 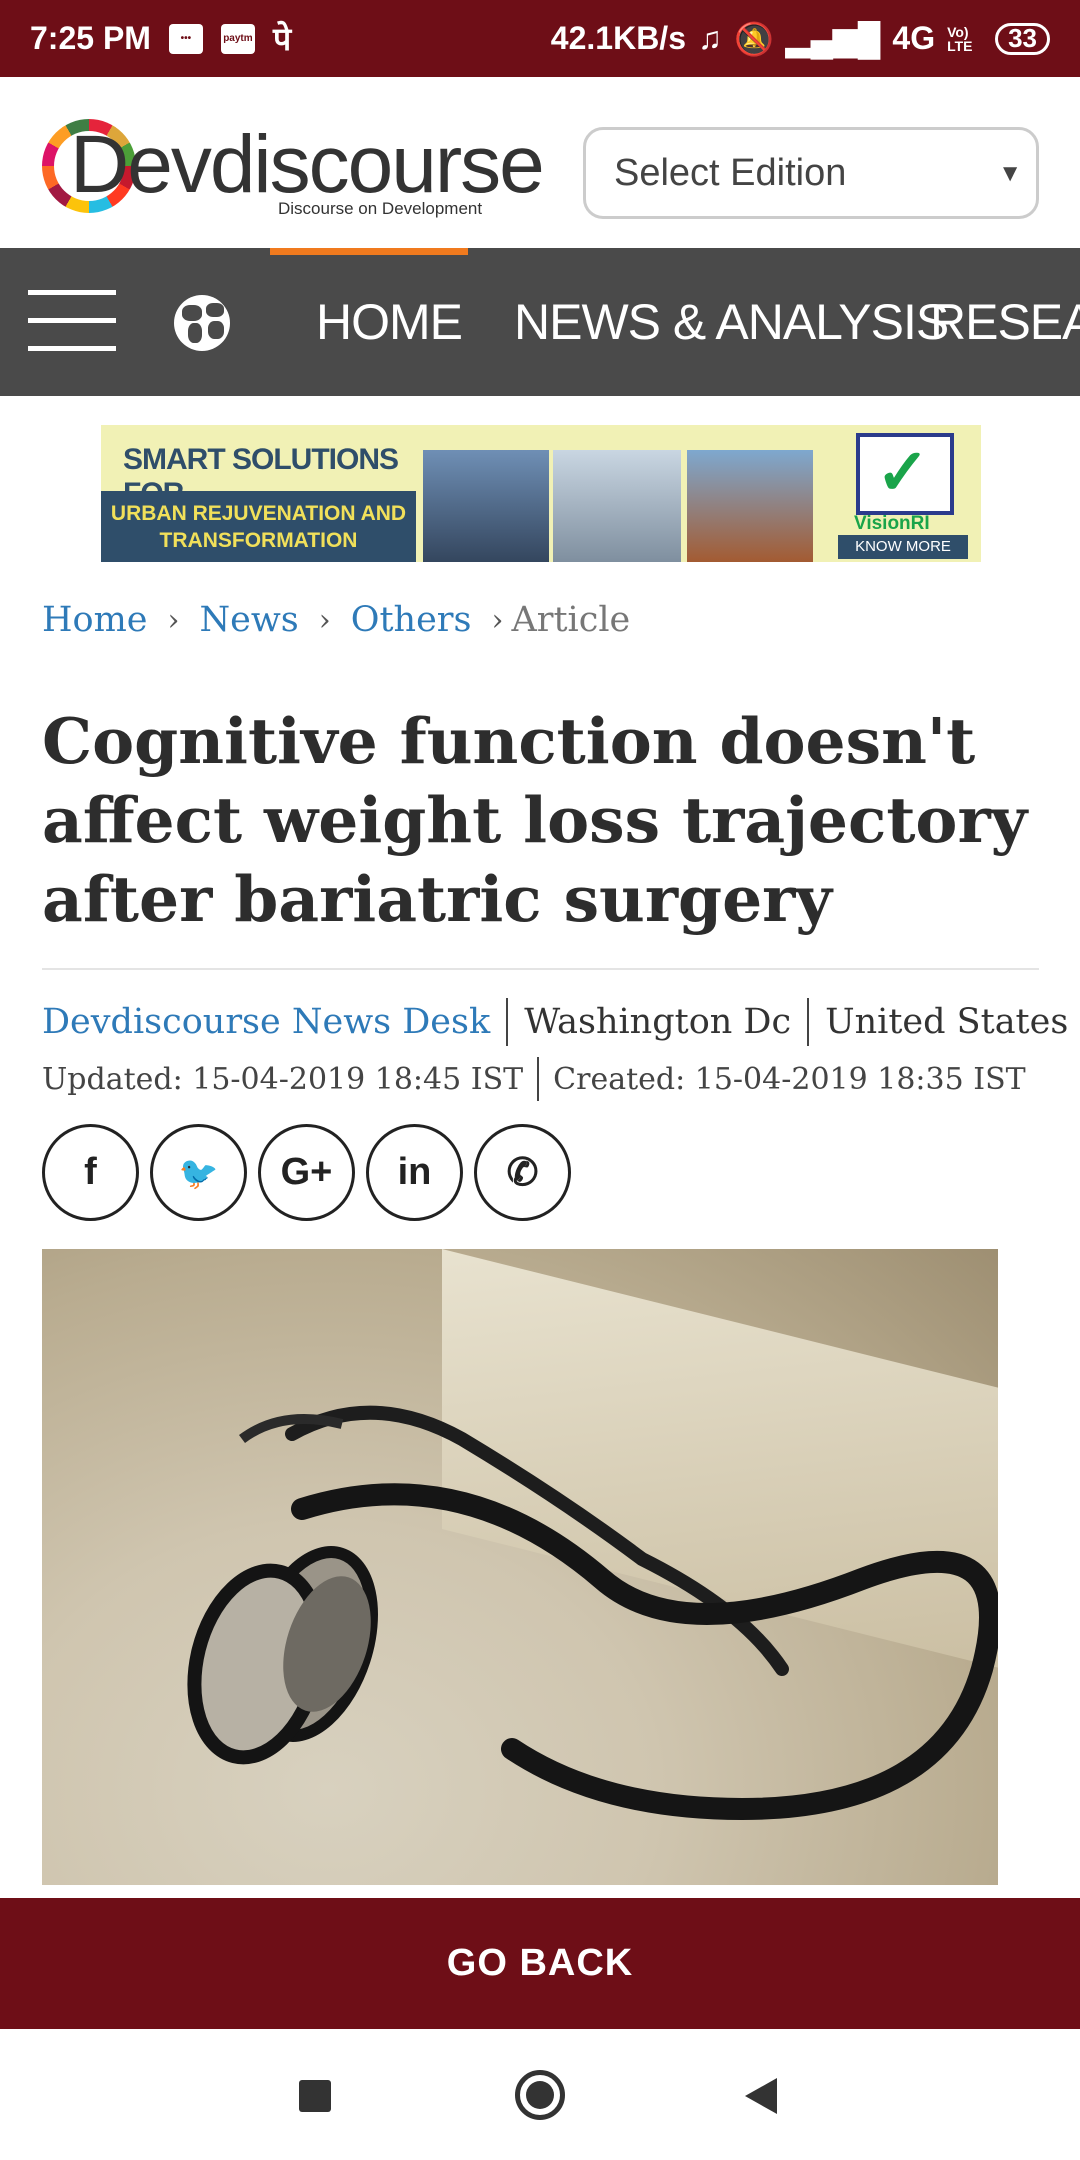 I want to click on ad-skyline-image, so click(x=617, y=506).